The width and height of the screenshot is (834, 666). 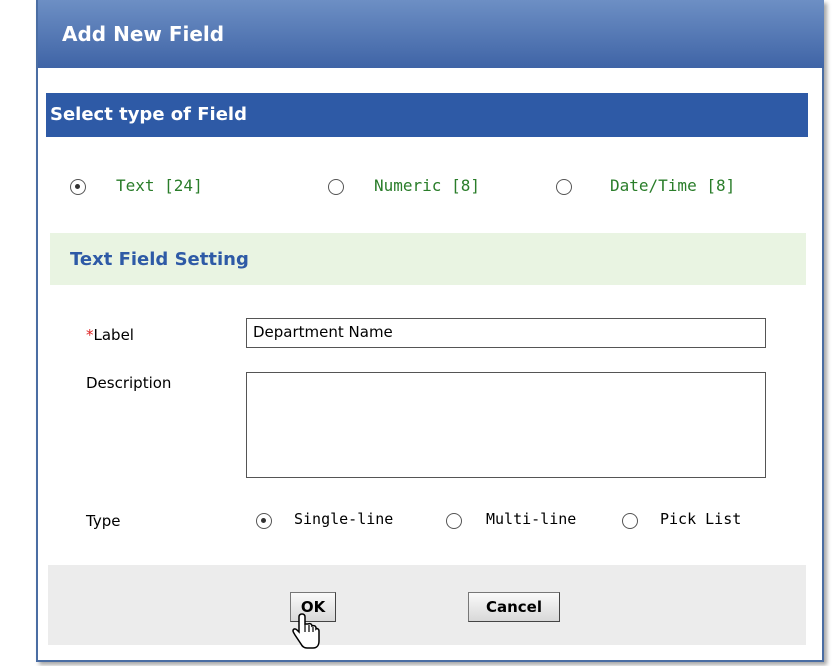 What do you see at coordinates (428, 259) in the screenshot?
I see `text-field-setting-header: Text Field Setting` at bounding box center [428, 259].